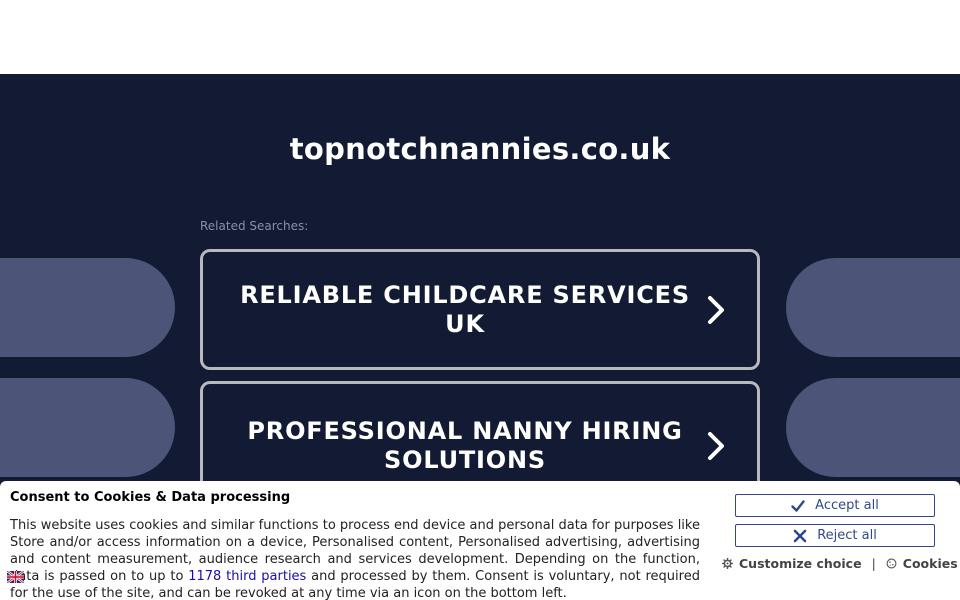  Describe the element at coordinates (480, 37) in the screenshot. I see `top-blank-area` at that location.